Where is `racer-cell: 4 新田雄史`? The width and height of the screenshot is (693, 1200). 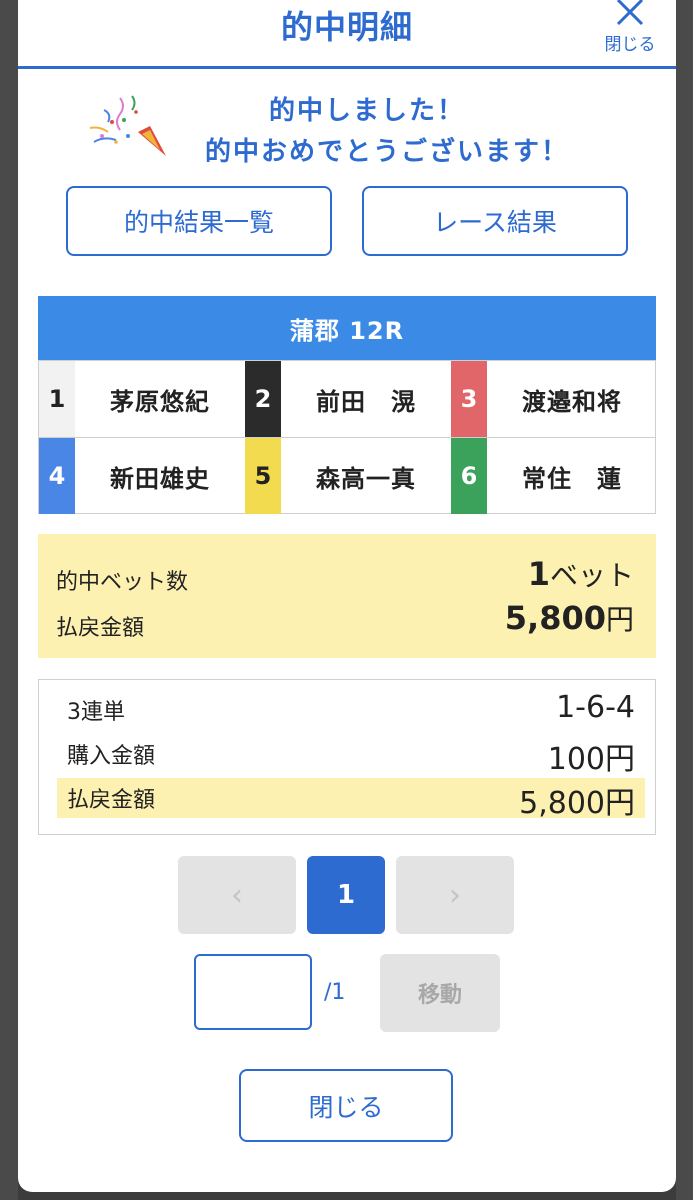
racer-cell: 4 新田雄史 is located at coordinates (142, 476).